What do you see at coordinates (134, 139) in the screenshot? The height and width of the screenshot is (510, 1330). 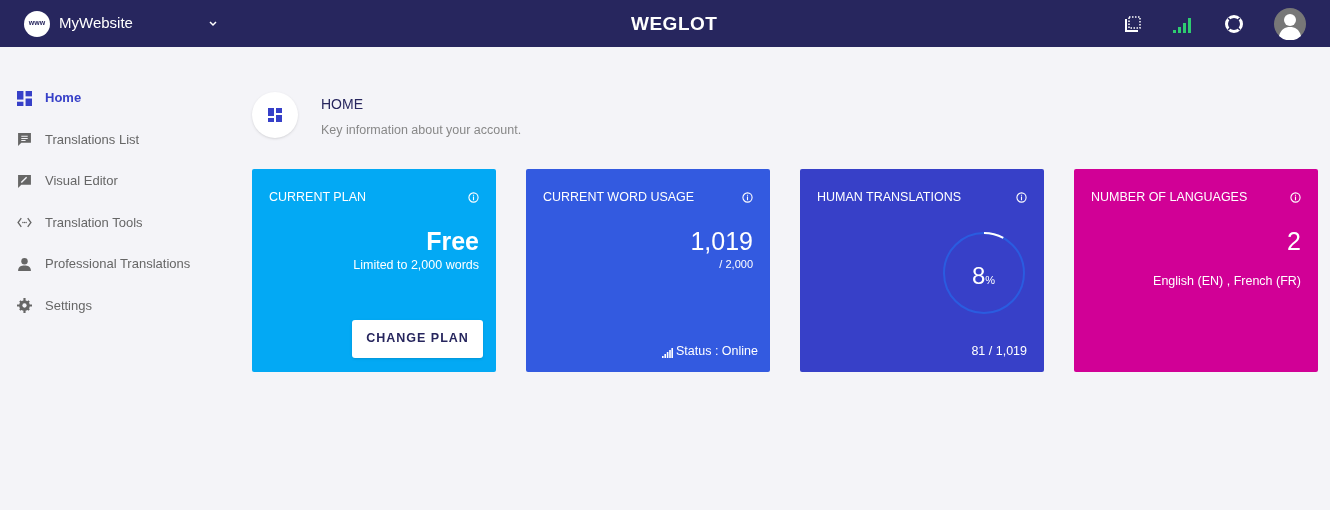 I see `sidebar-item: Translations List` at bounding box center [134, 139].